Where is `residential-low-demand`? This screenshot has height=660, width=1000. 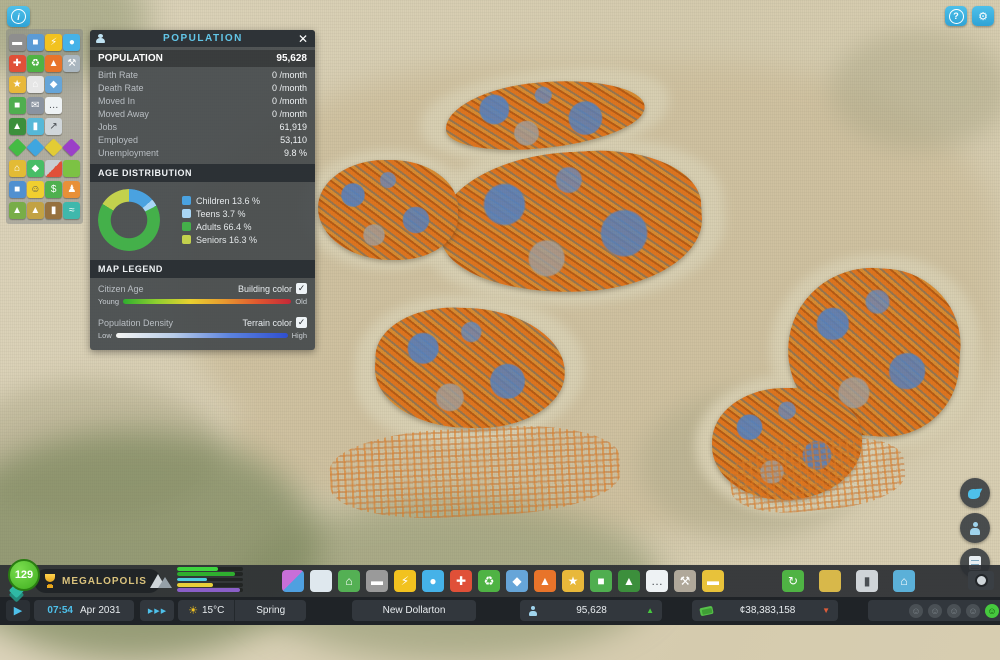
residential-low-demand is located at coordinates (210, 569).